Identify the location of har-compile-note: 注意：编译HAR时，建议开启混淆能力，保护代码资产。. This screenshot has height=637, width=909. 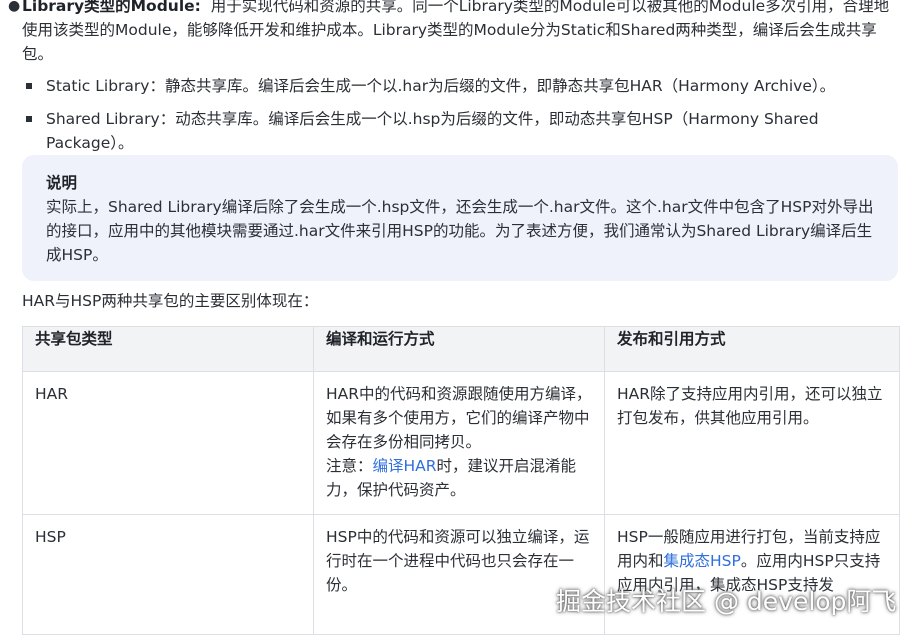
(459, 478).